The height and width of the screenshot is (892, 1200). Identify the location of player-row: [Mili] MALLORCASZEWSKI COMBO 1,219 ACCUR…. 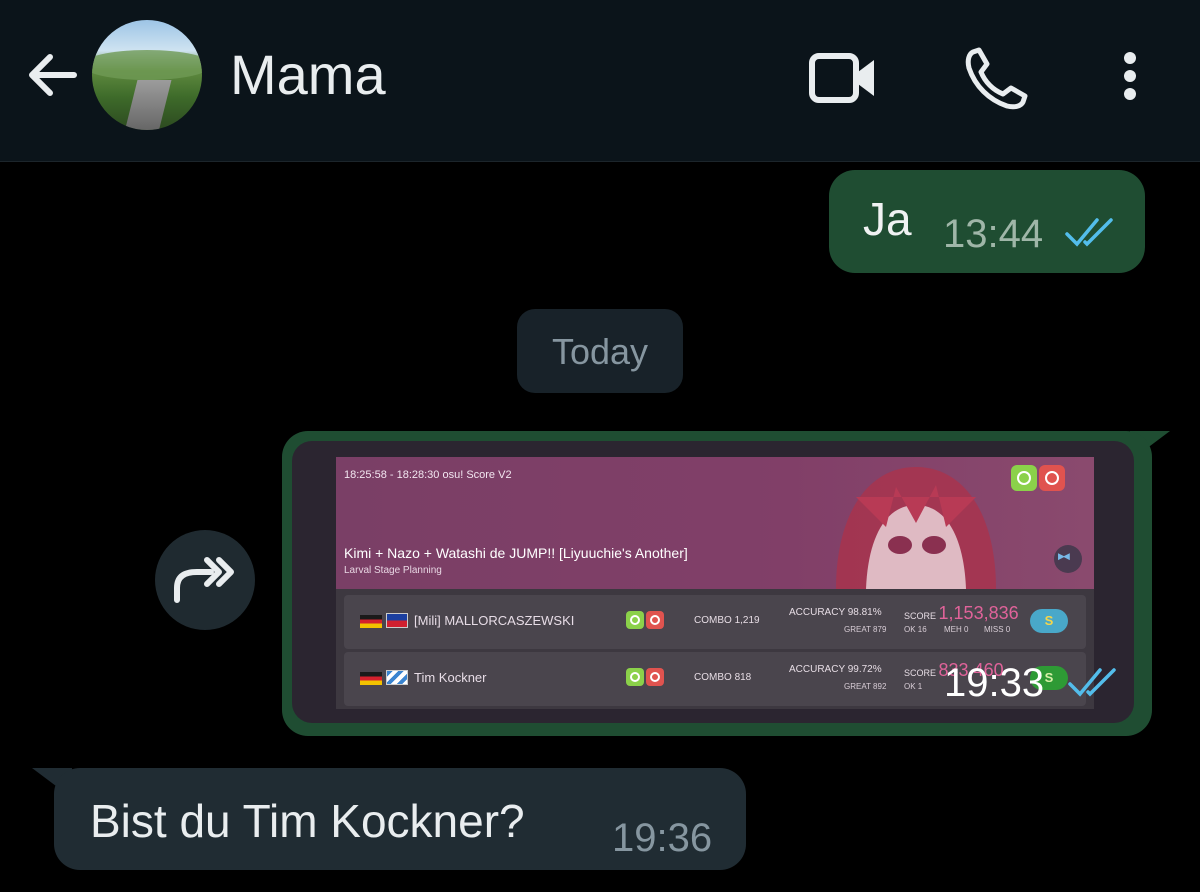
(715, 622).